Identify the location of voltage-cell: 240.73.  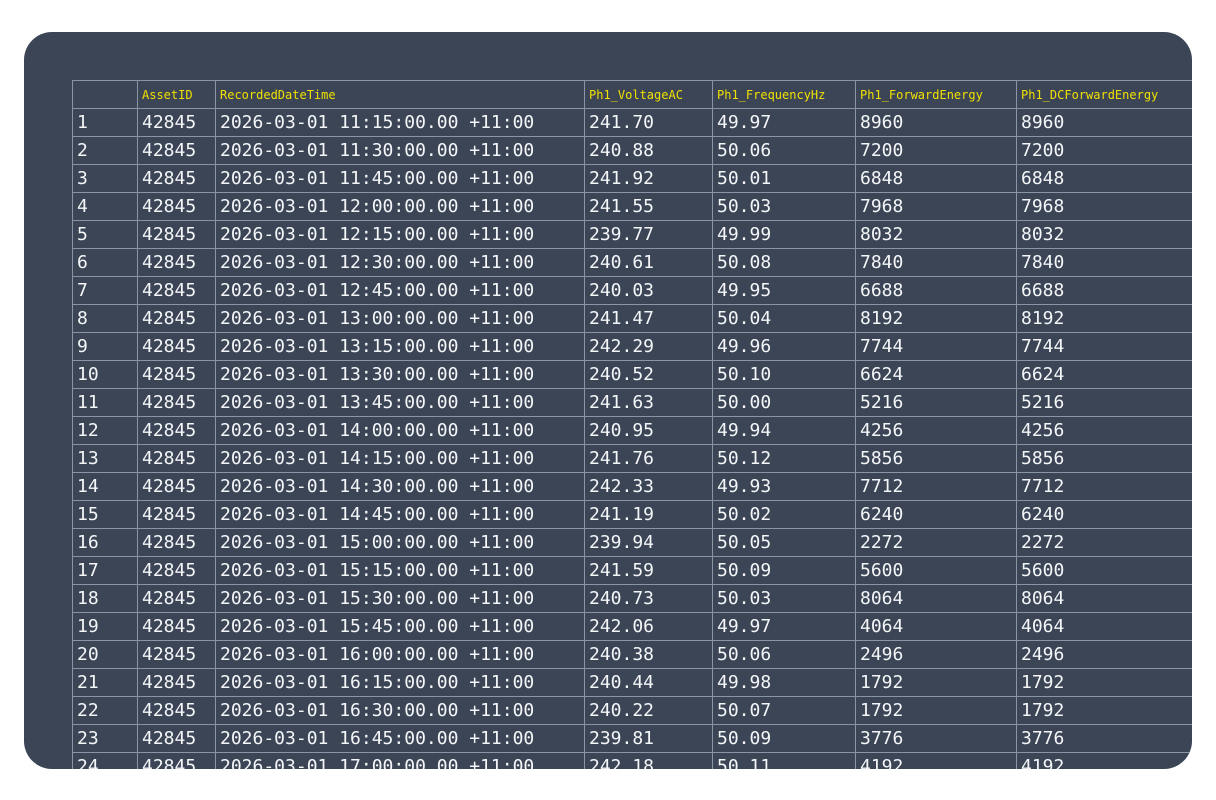
(648, 598).